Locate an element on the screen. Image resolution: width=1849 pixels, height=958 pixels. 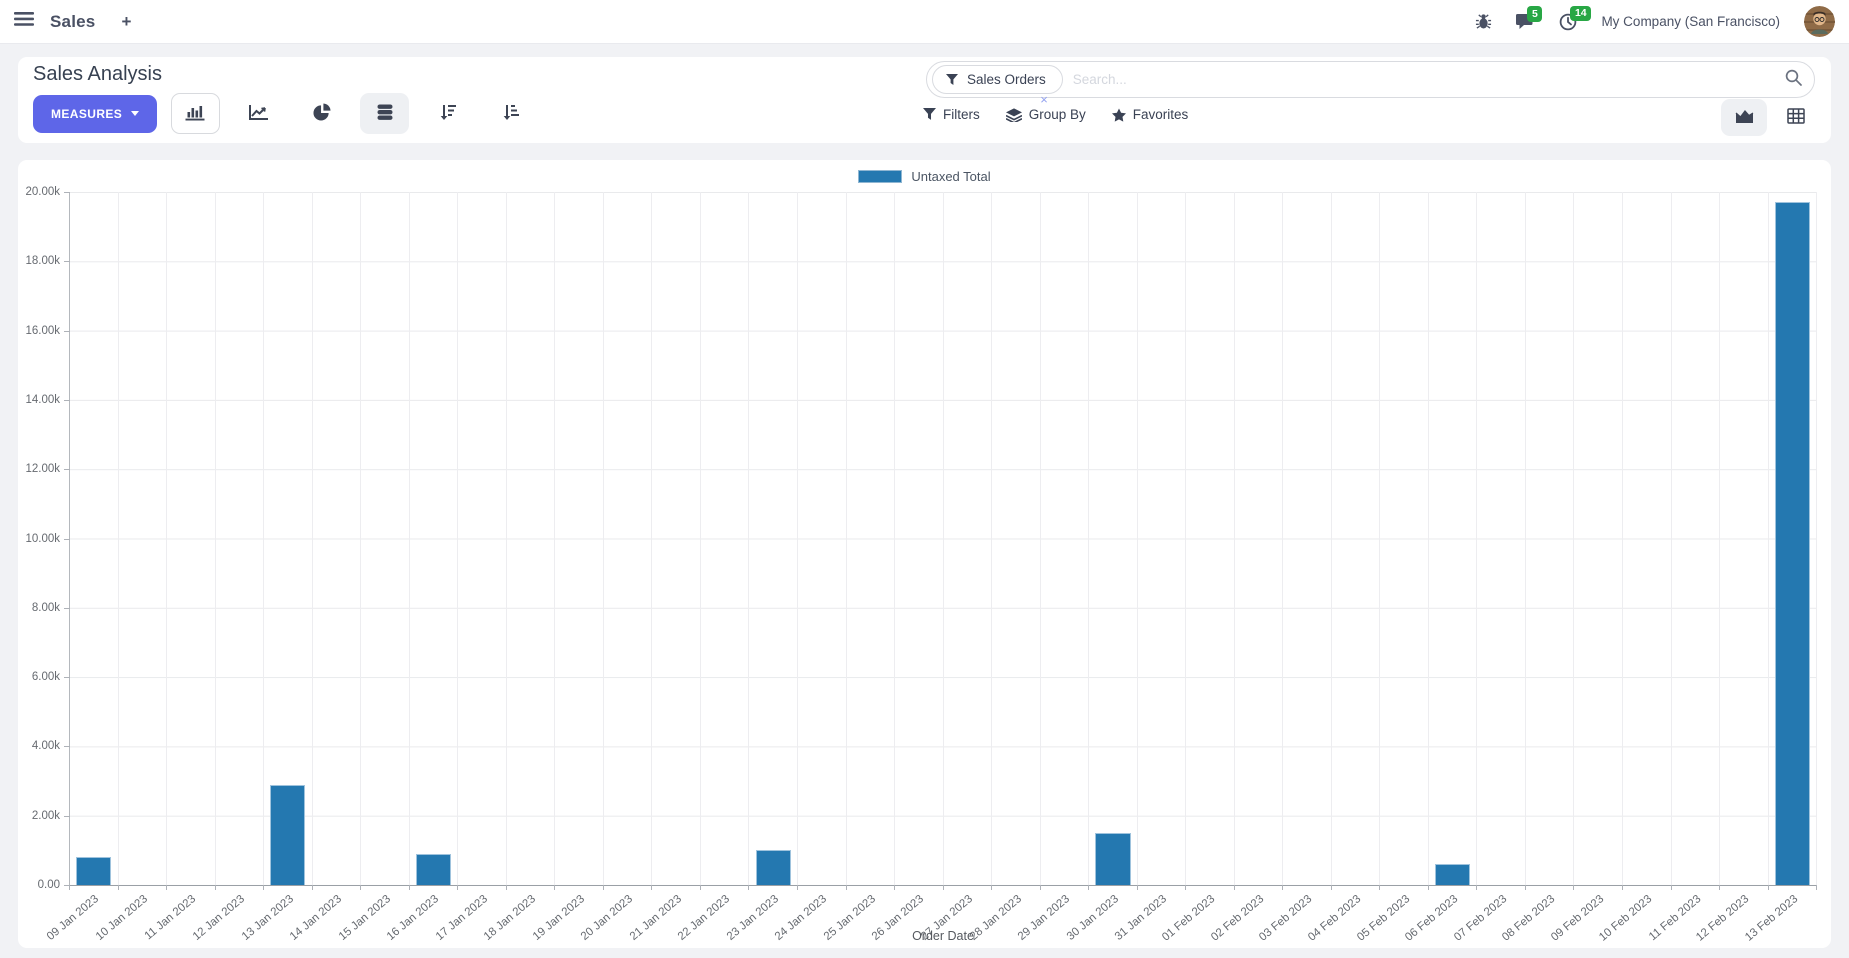
measures-button-label: MEASURES is located at coordinates (87, 113).